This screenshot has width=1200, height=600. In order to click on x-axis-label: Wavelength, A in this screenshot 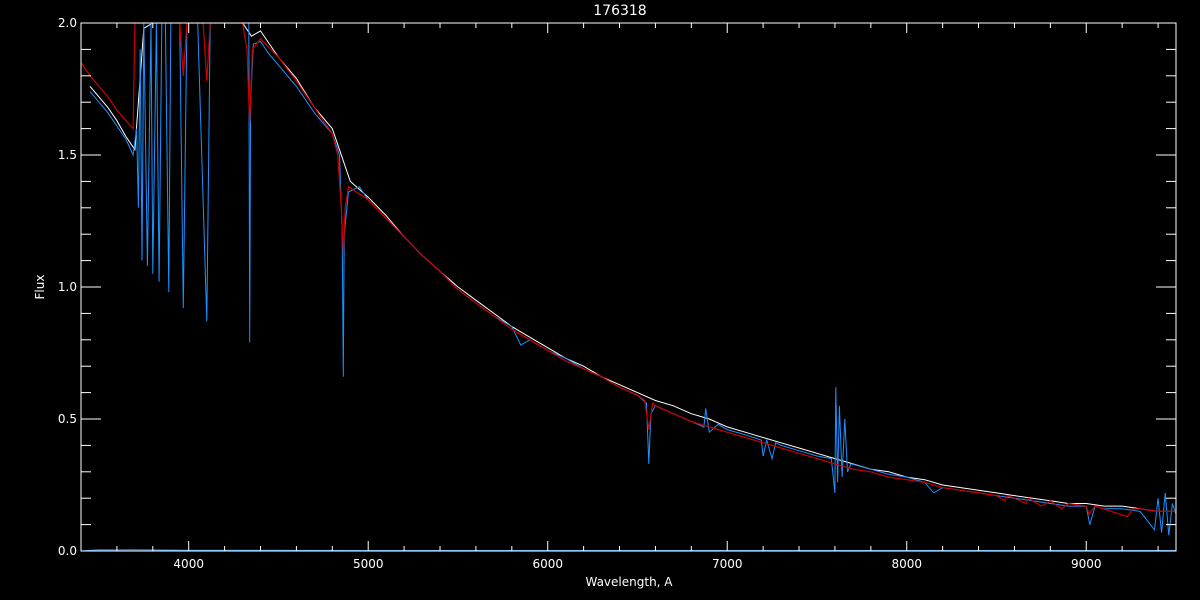, I will do `click(629, 582)`.